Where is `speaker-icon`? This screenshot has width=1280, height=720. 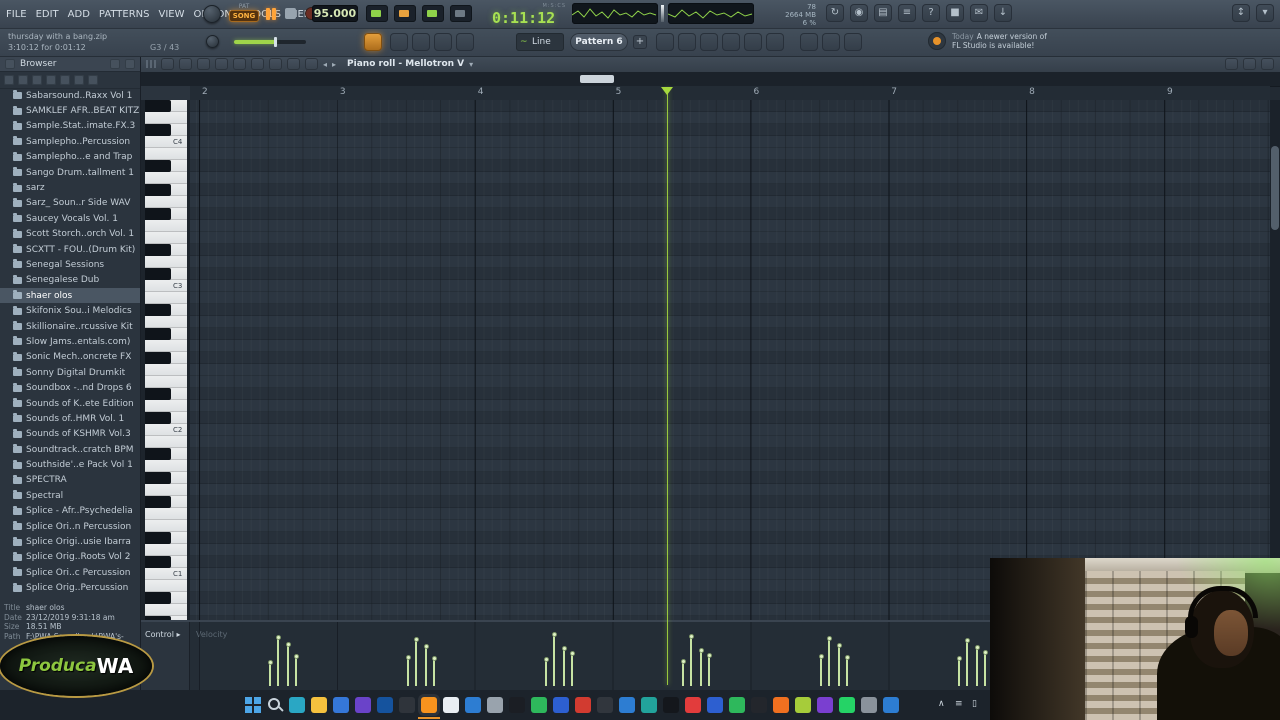 speaker-icon is located at coordinates (37, 80).